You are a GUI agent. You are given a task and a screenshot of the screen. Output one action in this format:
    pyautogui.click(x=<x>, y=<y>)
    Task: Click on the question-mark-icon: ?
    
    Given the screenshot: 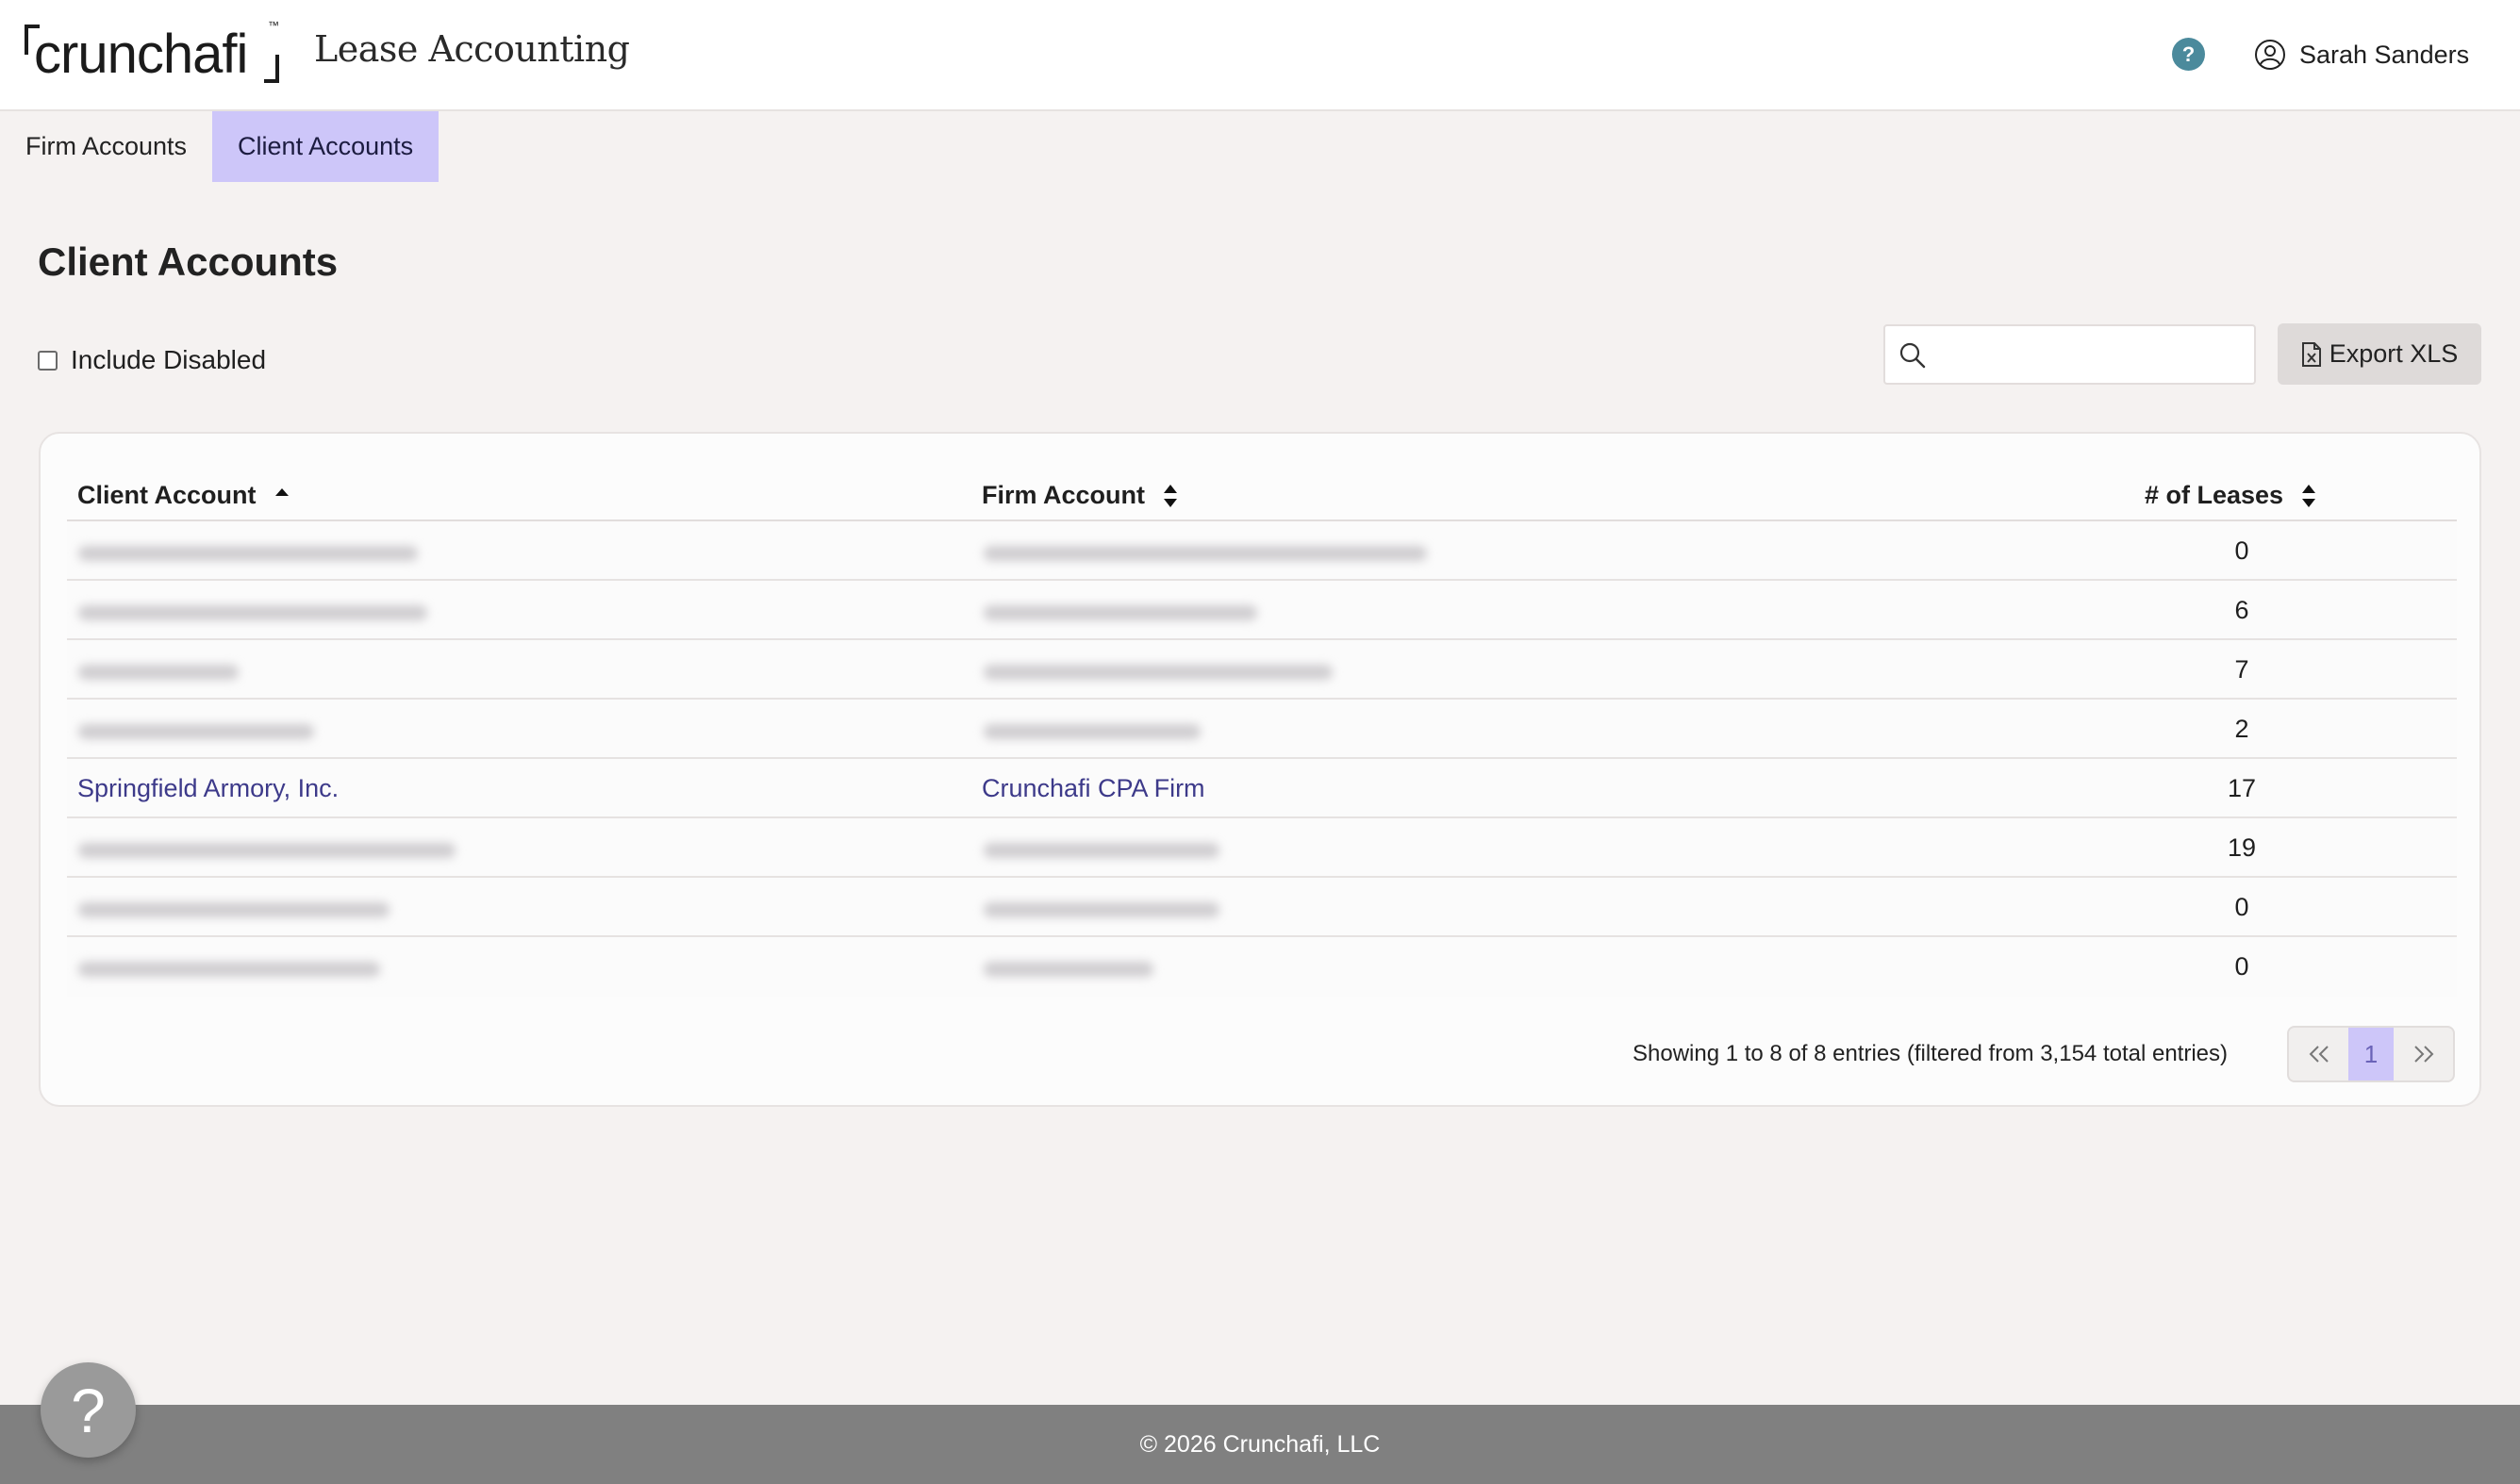 What is the action you would take?
    pyautogui.click(x=88, y=1410)
    